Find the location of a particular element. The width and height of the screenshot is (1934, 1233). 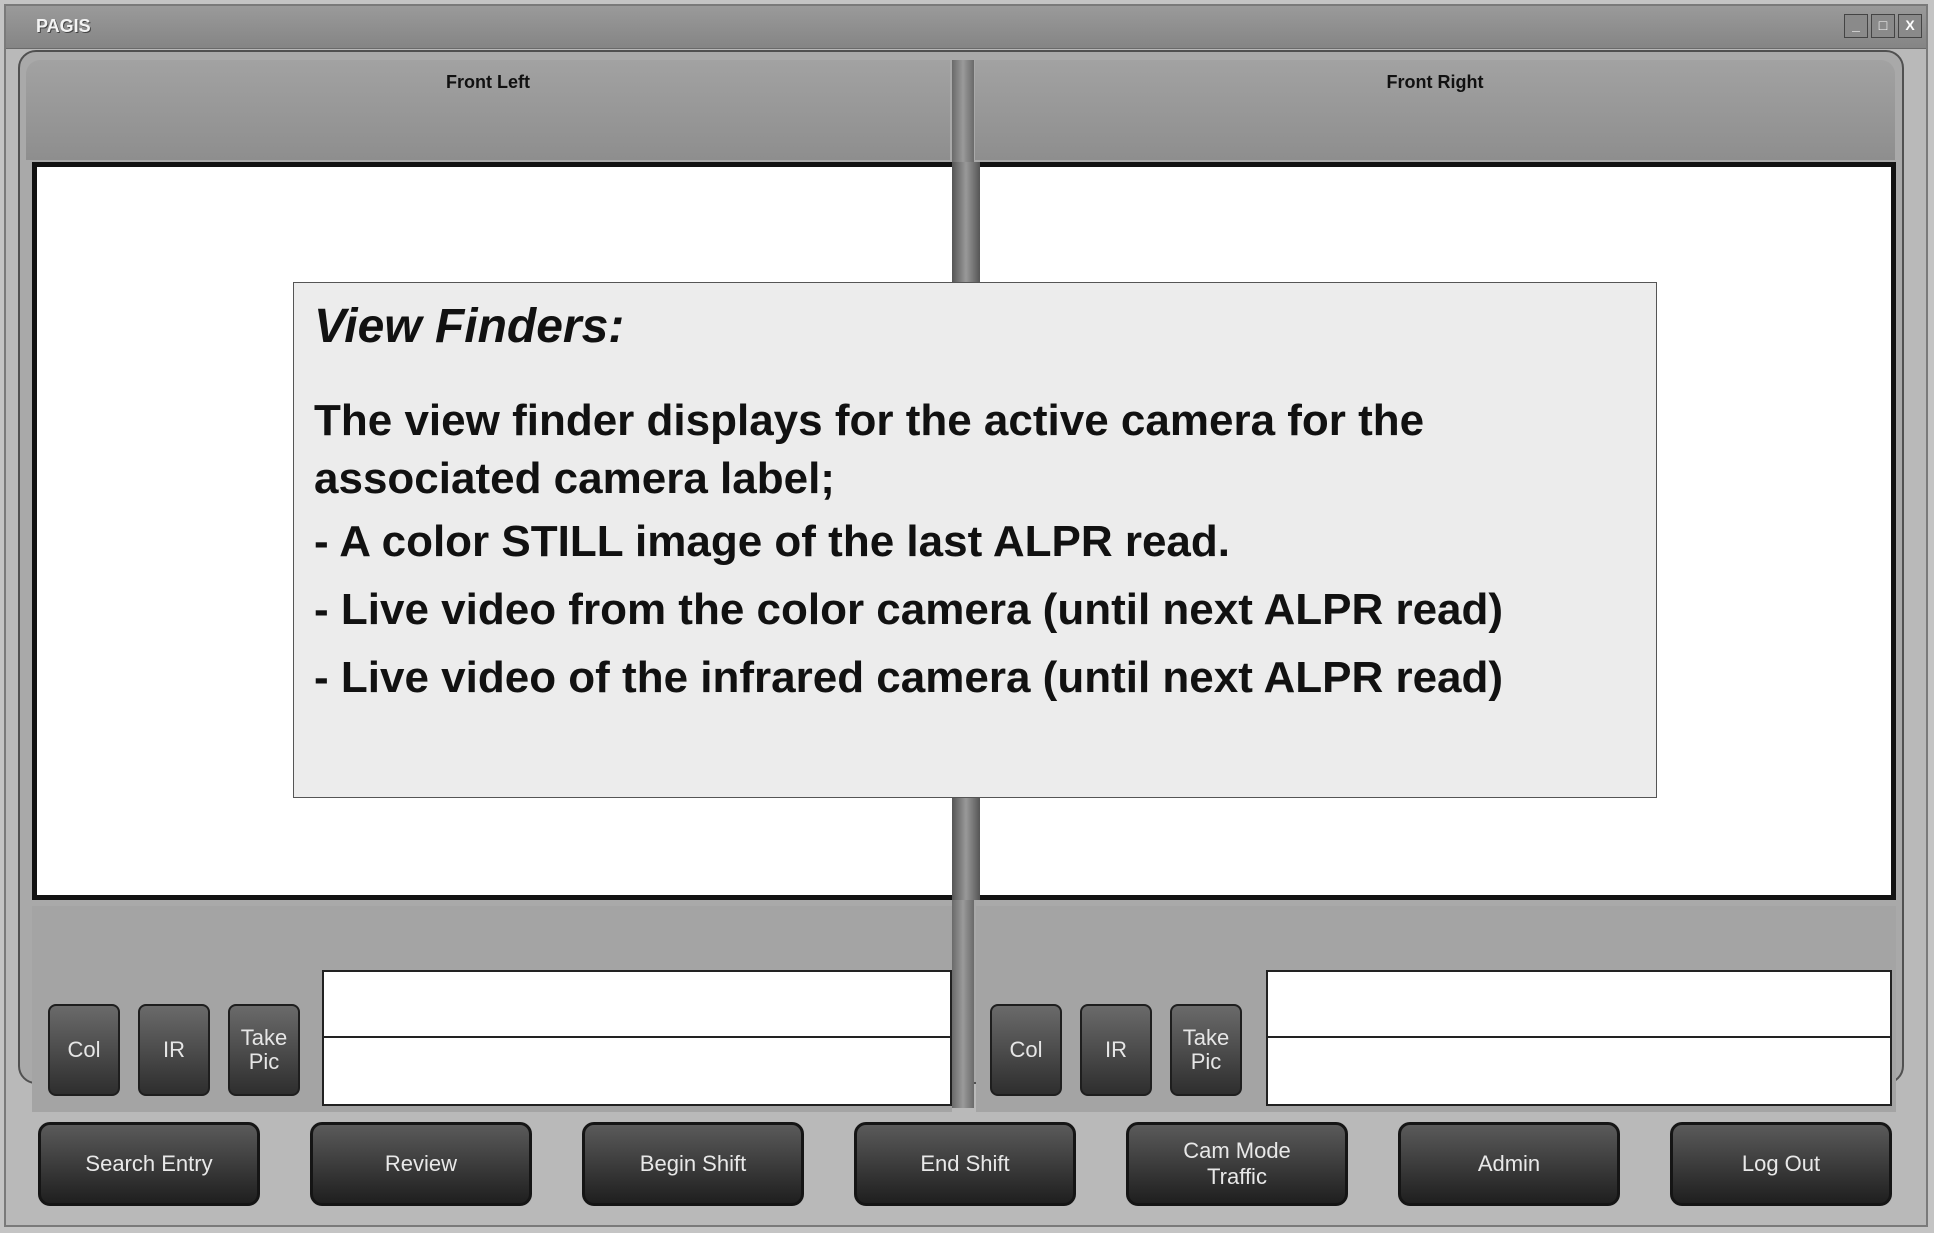

maximize-button: □ is located at coordinates (1883, 26).